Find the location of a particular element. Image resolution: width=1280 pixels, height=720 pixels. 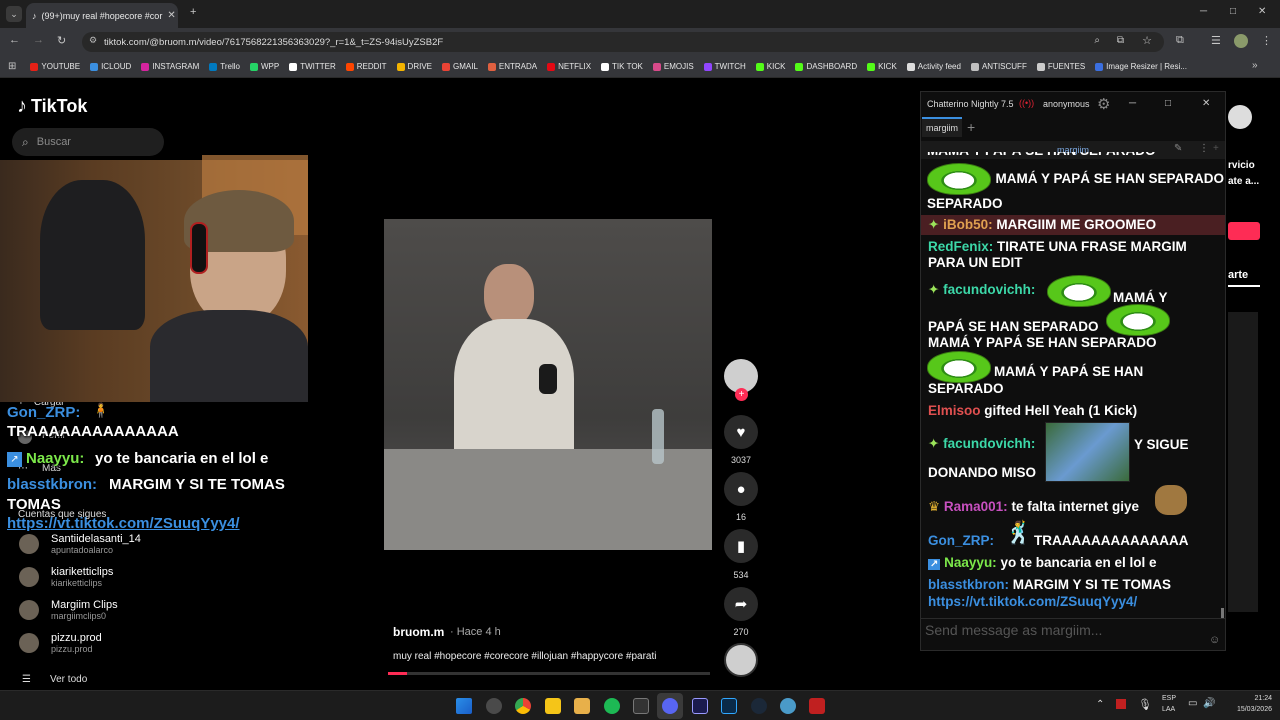

menu-icon: ⋮ is located at coordinates (1266, 40).